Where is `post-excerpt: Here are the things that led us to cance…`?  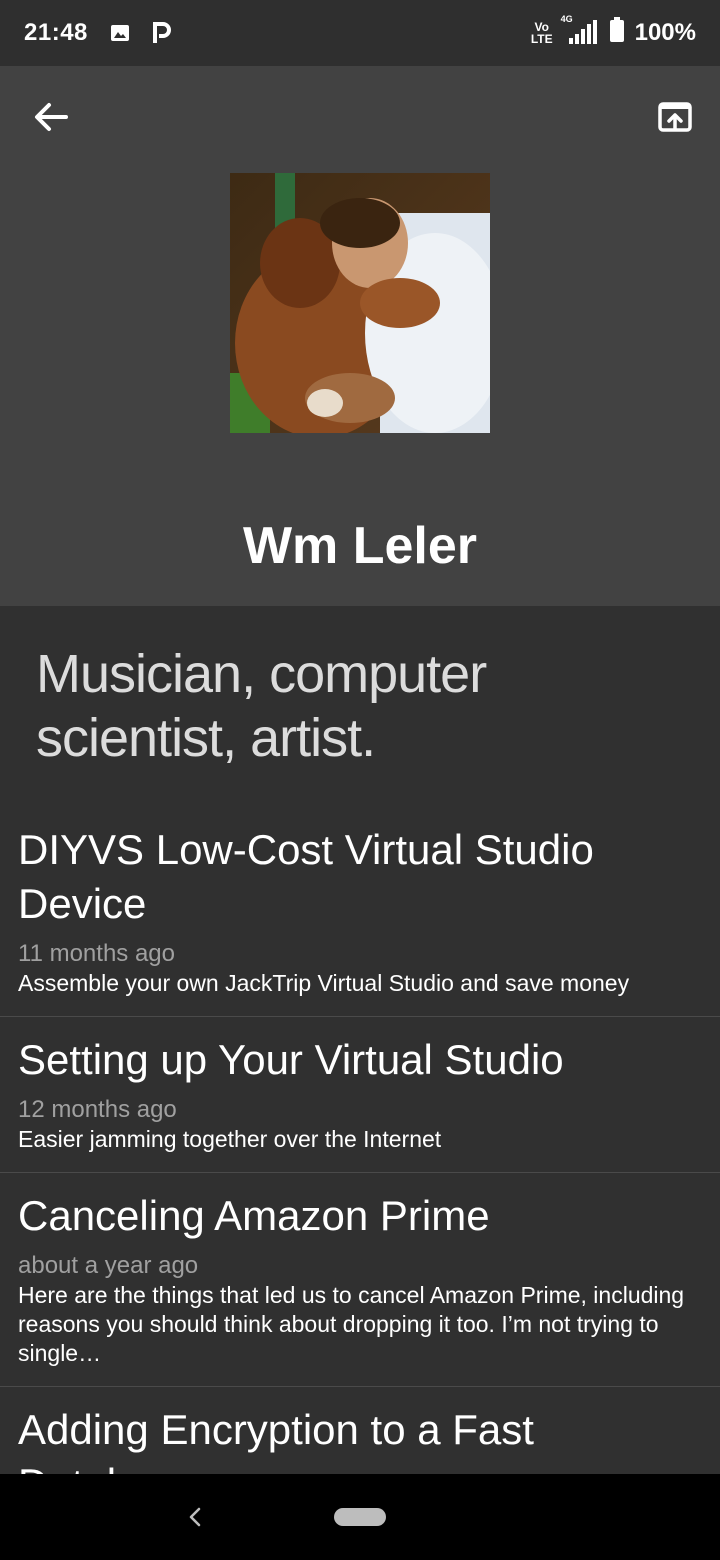
post-excerpt: Here are the things that led us to cance… is located at coordinates (351, 1324).